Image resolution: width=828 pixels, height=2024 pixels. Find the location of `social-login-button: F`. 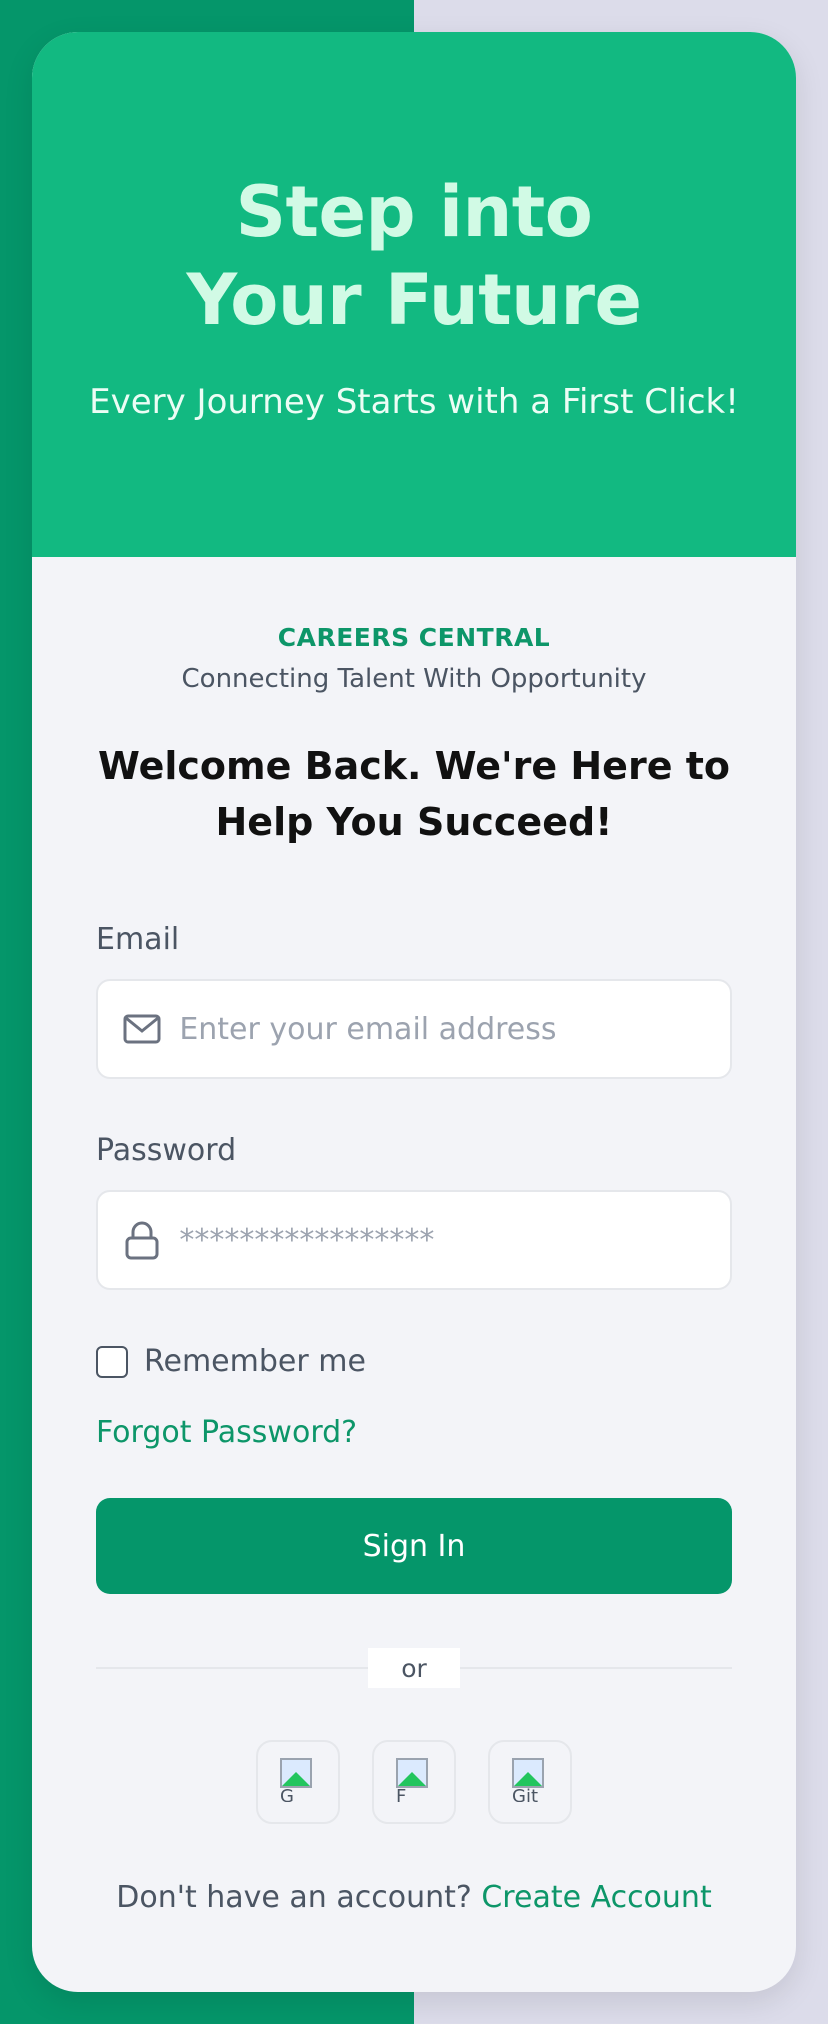

social-login-button: F is located at coordinates (414, 1782).